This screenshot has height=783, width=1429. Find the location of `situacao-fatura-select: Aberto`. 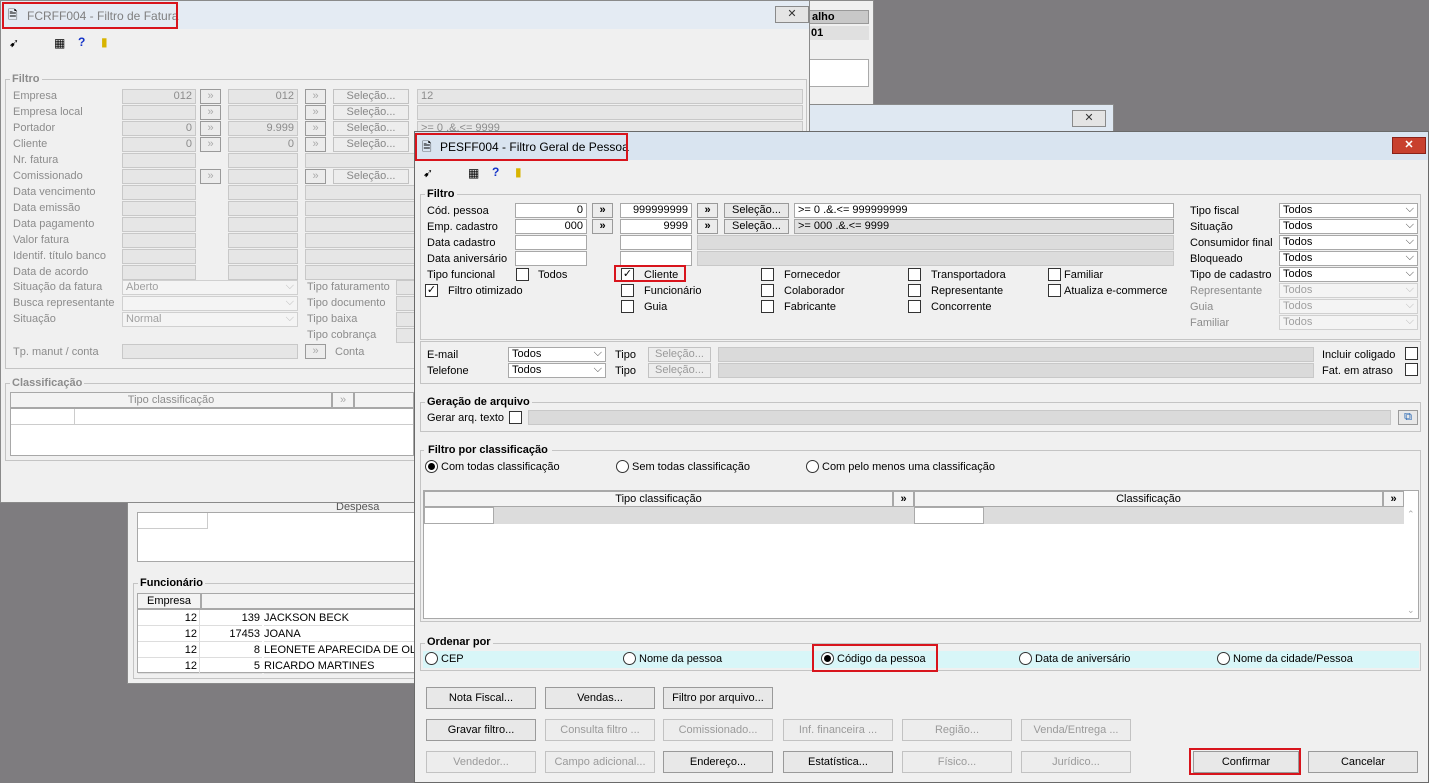

situacao-fatura-select: Aberto is located at coordinates (210, 287).